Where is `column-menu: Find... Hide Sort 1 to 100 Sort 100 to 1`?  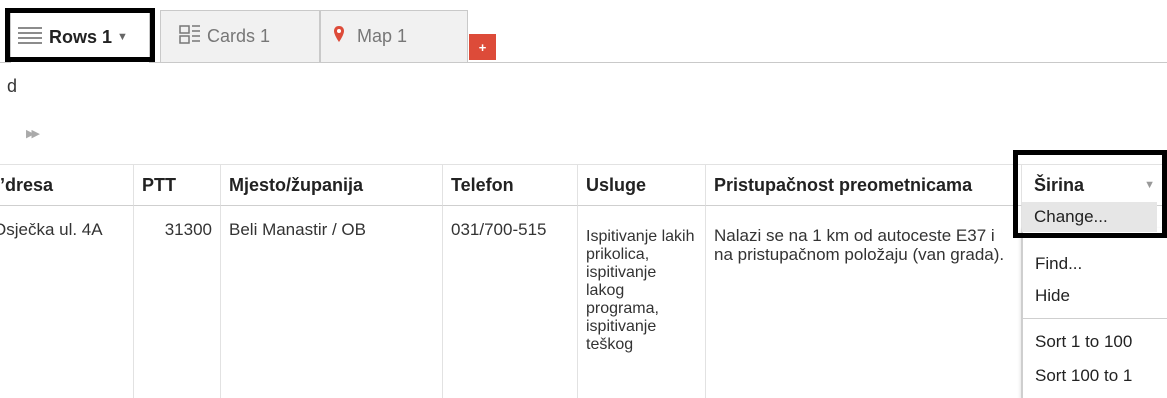
column-menu: Find... Hide Sort 1 to 100 Sort 100 to 1 is located at coordinates (1094, 313).